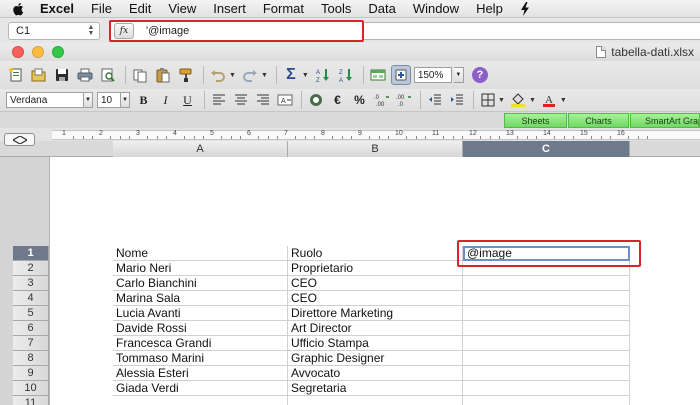 This screenshot has width=700, height=405. I want to click on autosum-dropdown-icon: ▼, so click(305, 75).